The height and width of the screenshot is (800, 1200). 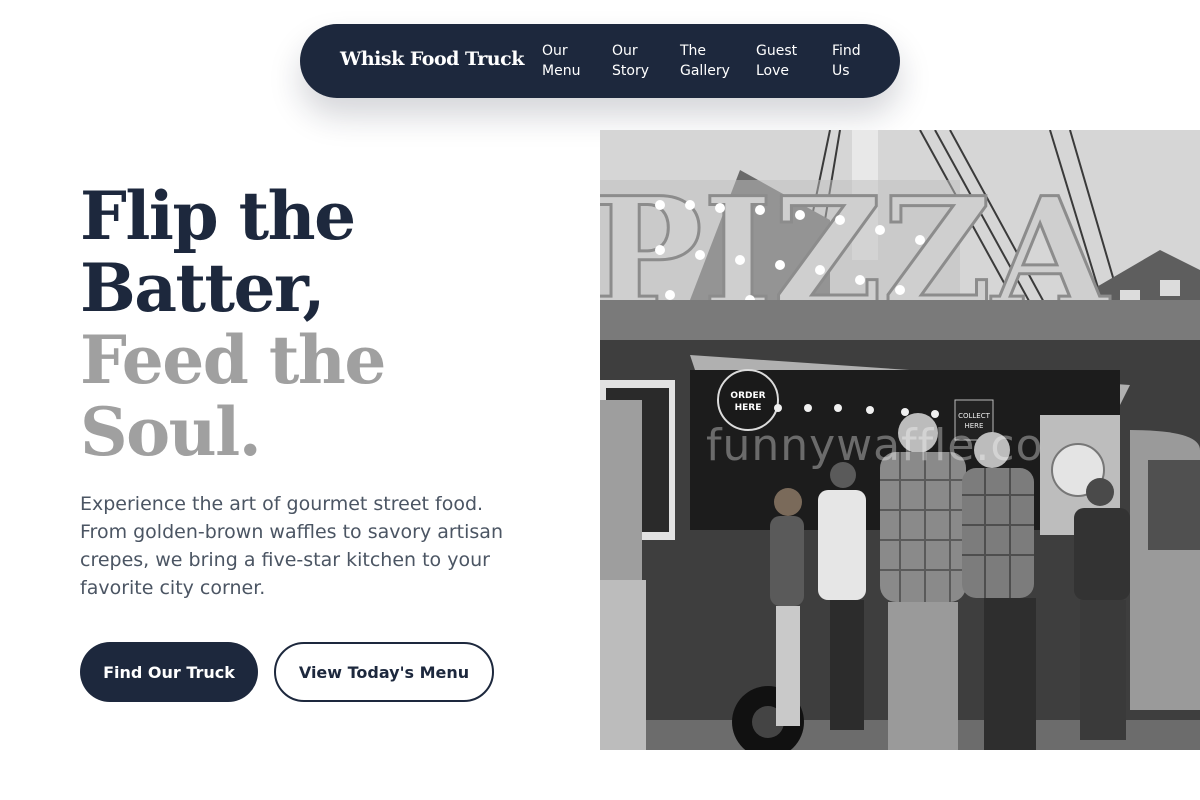 What do you see at coordinates (630, 71) in the screenshot?
I see `nav-link-label: Story` at bounding box center [630, 71].